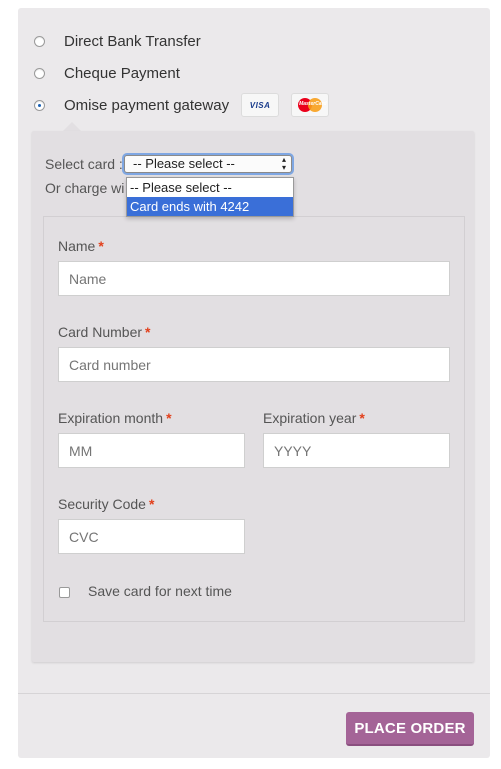 The image size is (501, 769). I want to click on select-arrows-icon: ▴ ▾, so click(283, 163).